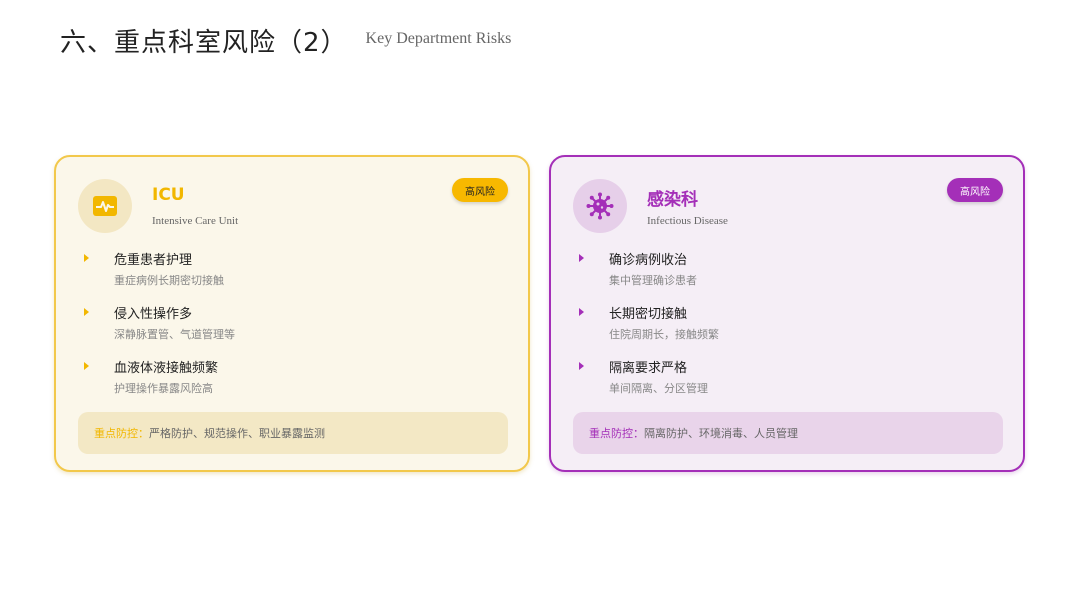 The height and width of the screenshot is (608, 1080). I want to click on department-name-en: Intensive Care Unit, so click(195, 221).